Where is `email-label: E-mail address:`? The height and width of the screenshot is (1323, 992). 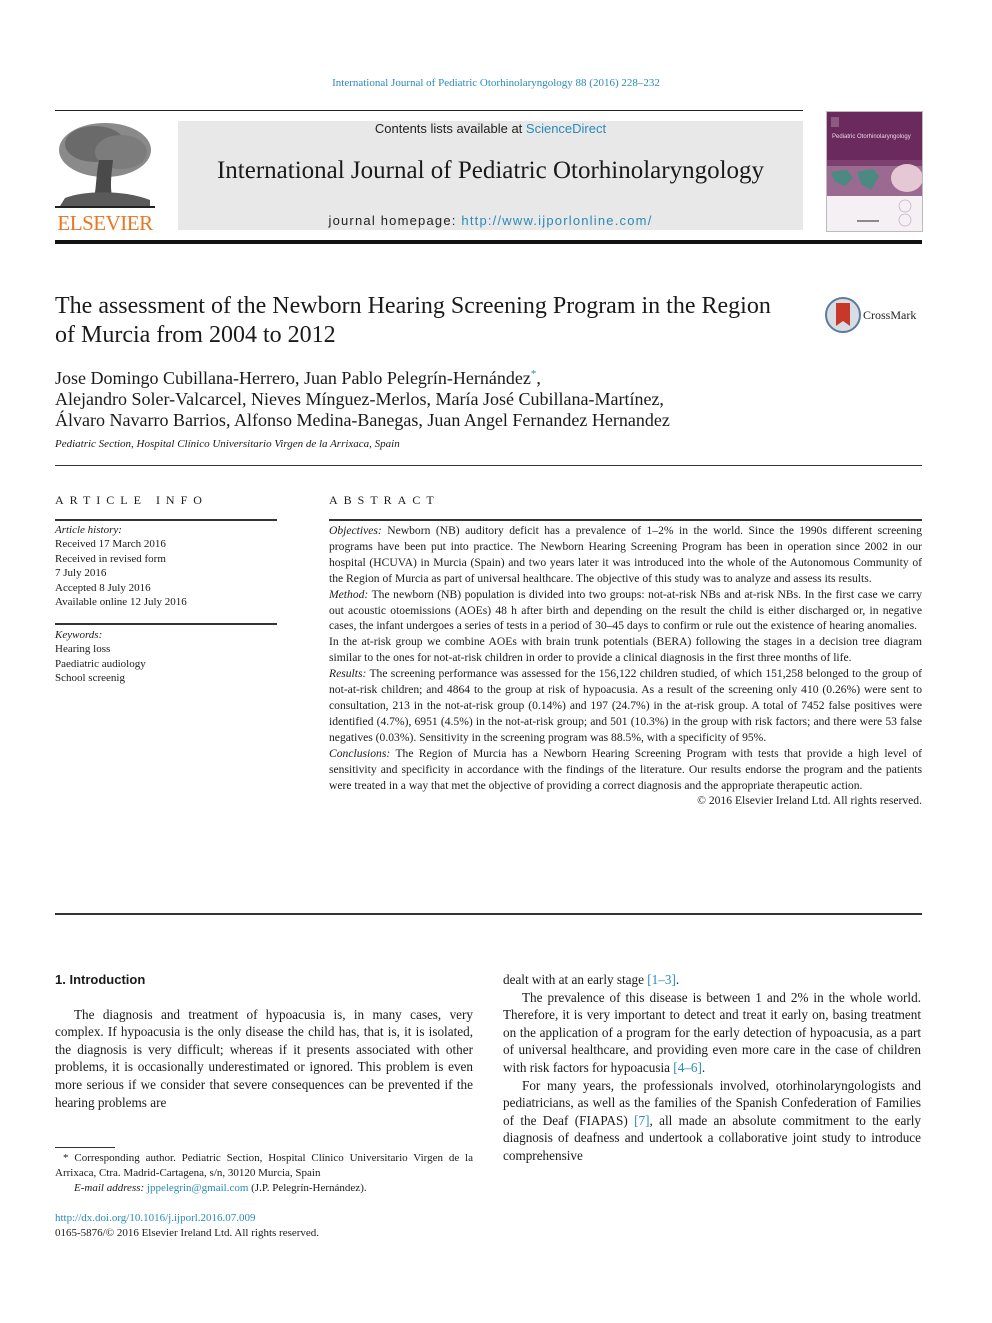
email-label: E-mail address: is located at coordinates (110, 1188).